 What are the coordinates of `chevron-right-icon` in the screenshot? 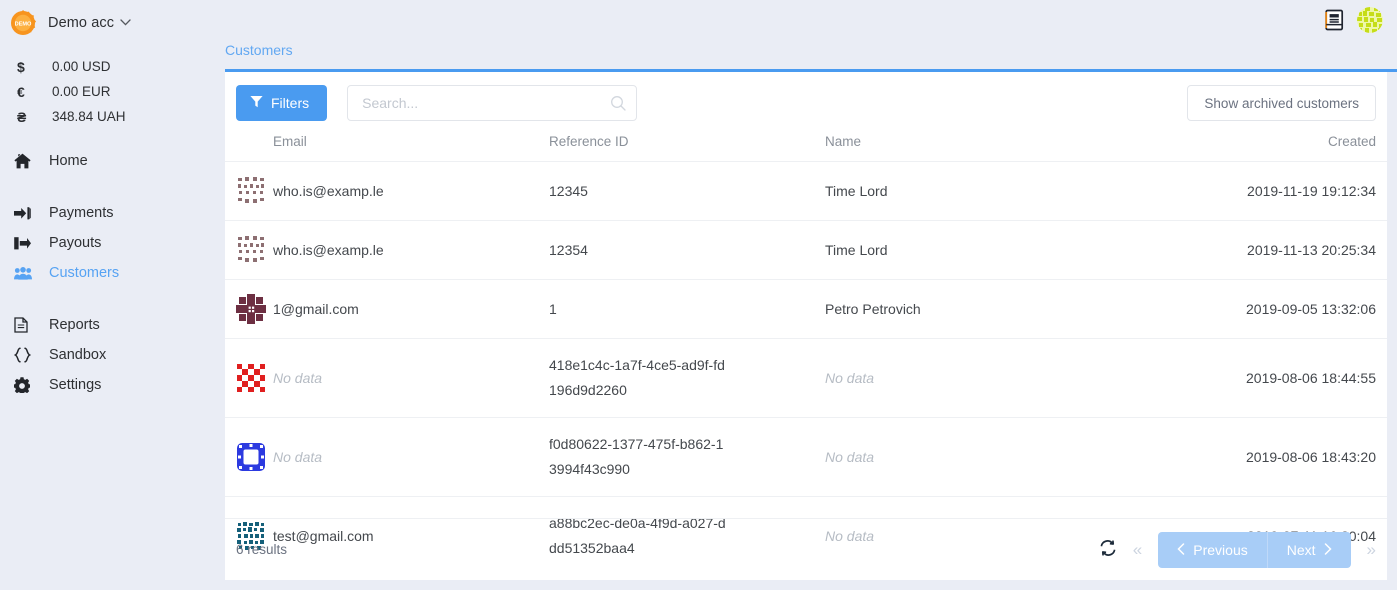 It's located at (1328, 550).